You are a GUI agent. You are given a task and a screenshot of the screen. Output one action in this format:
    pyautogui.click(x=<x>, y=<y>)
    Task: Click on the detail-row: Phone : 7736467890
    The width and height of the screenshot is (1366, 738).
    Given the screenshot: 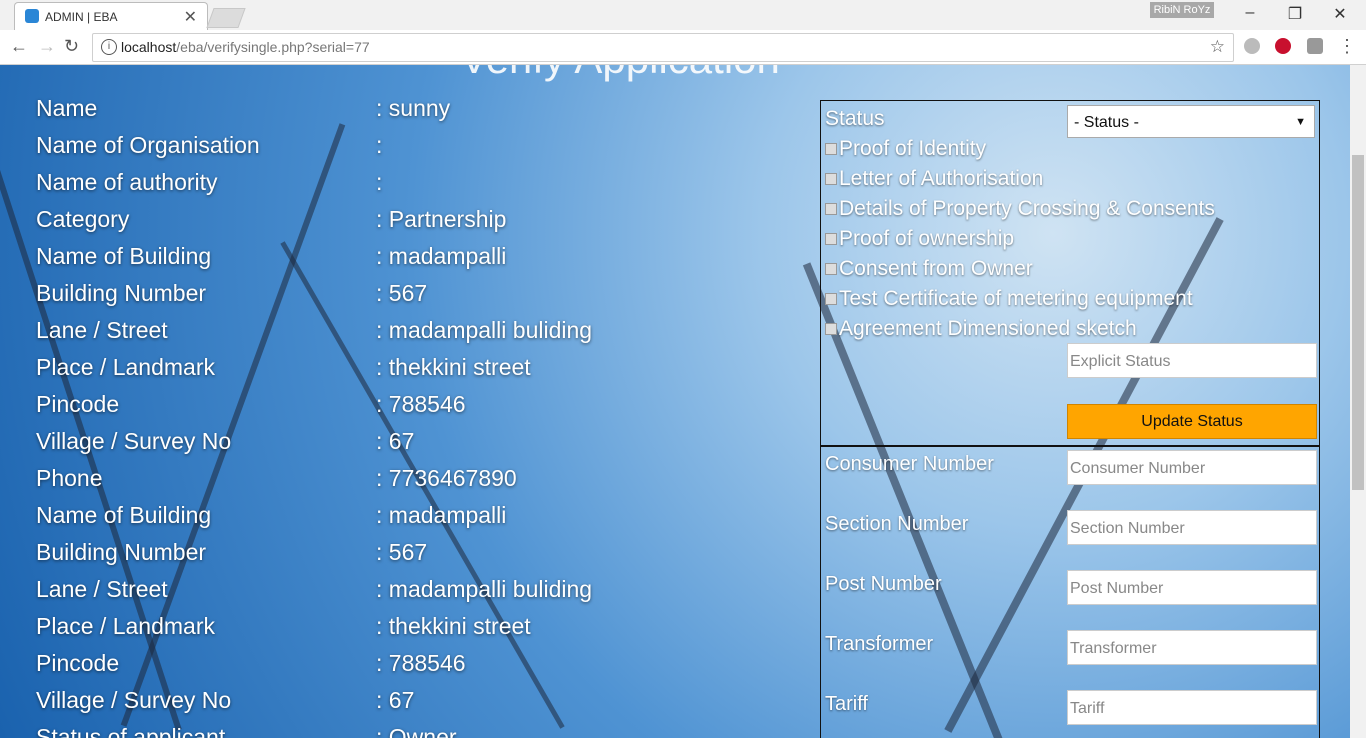 What is the action you would take?
    pyautogui.click(x=416, y=483)
    